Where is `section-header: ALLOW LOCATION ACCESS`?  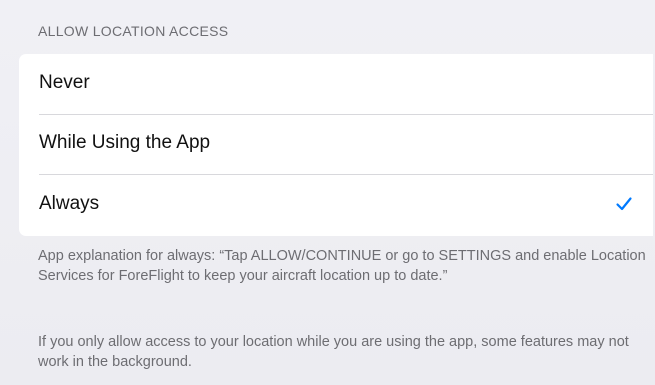 section-header: ALLOW LOCATION ACCESS is located at coordinates (133, 31).